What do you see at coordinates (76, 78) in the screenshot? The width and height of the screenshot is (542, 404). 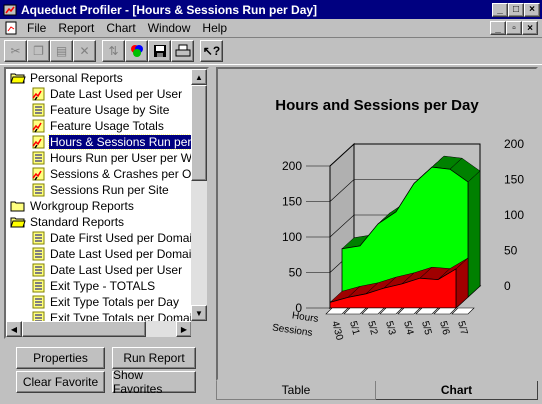 I see `tree-group-label: Personal Reports` at bounding box center [76, 78].